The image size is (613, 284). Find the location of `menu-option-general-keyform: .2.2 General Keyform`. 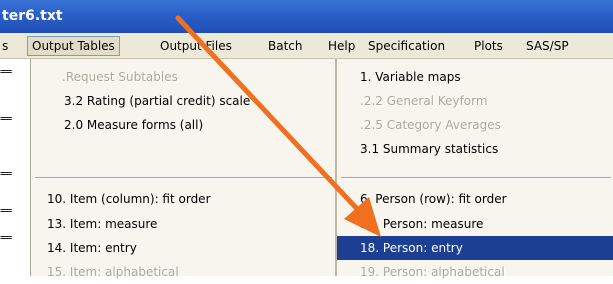

menu-option-general-keyform: .2.2 General Keyform is located at coordinates (424, 101).